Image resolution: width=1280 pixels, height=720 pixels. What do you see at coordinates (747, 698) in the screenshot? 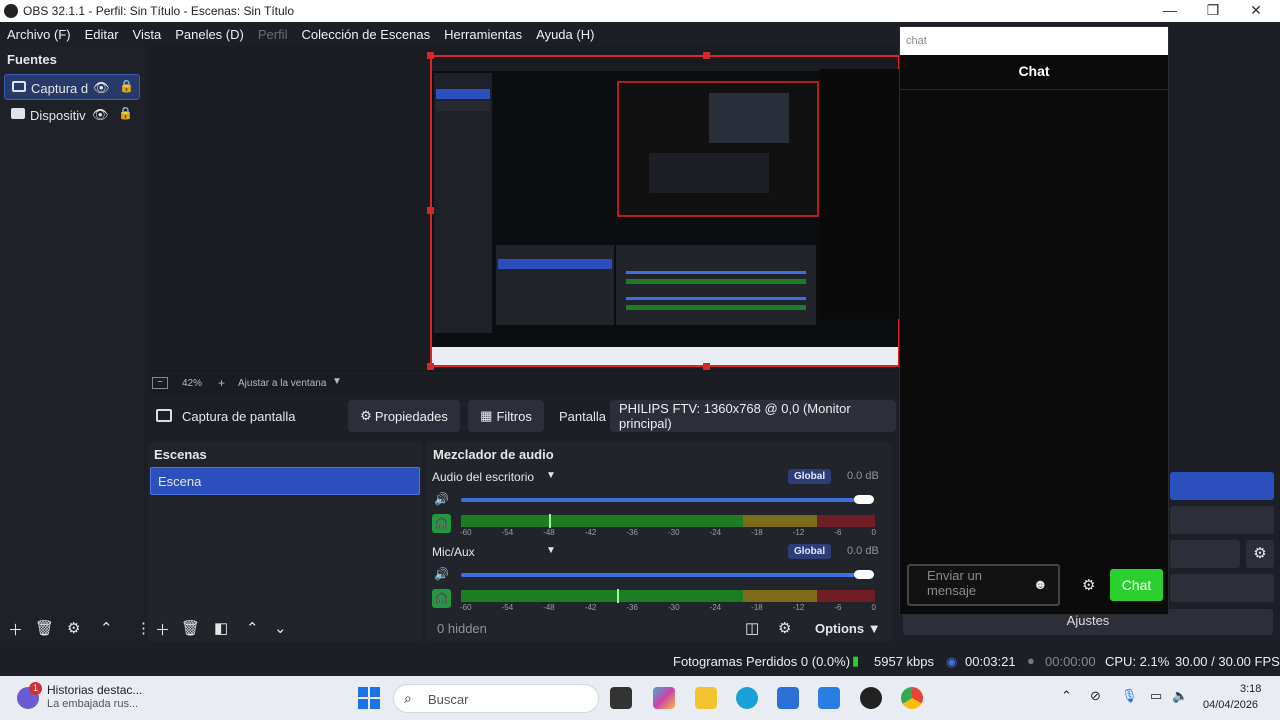
I see `edge-icon` at bounding box center [747, 698].